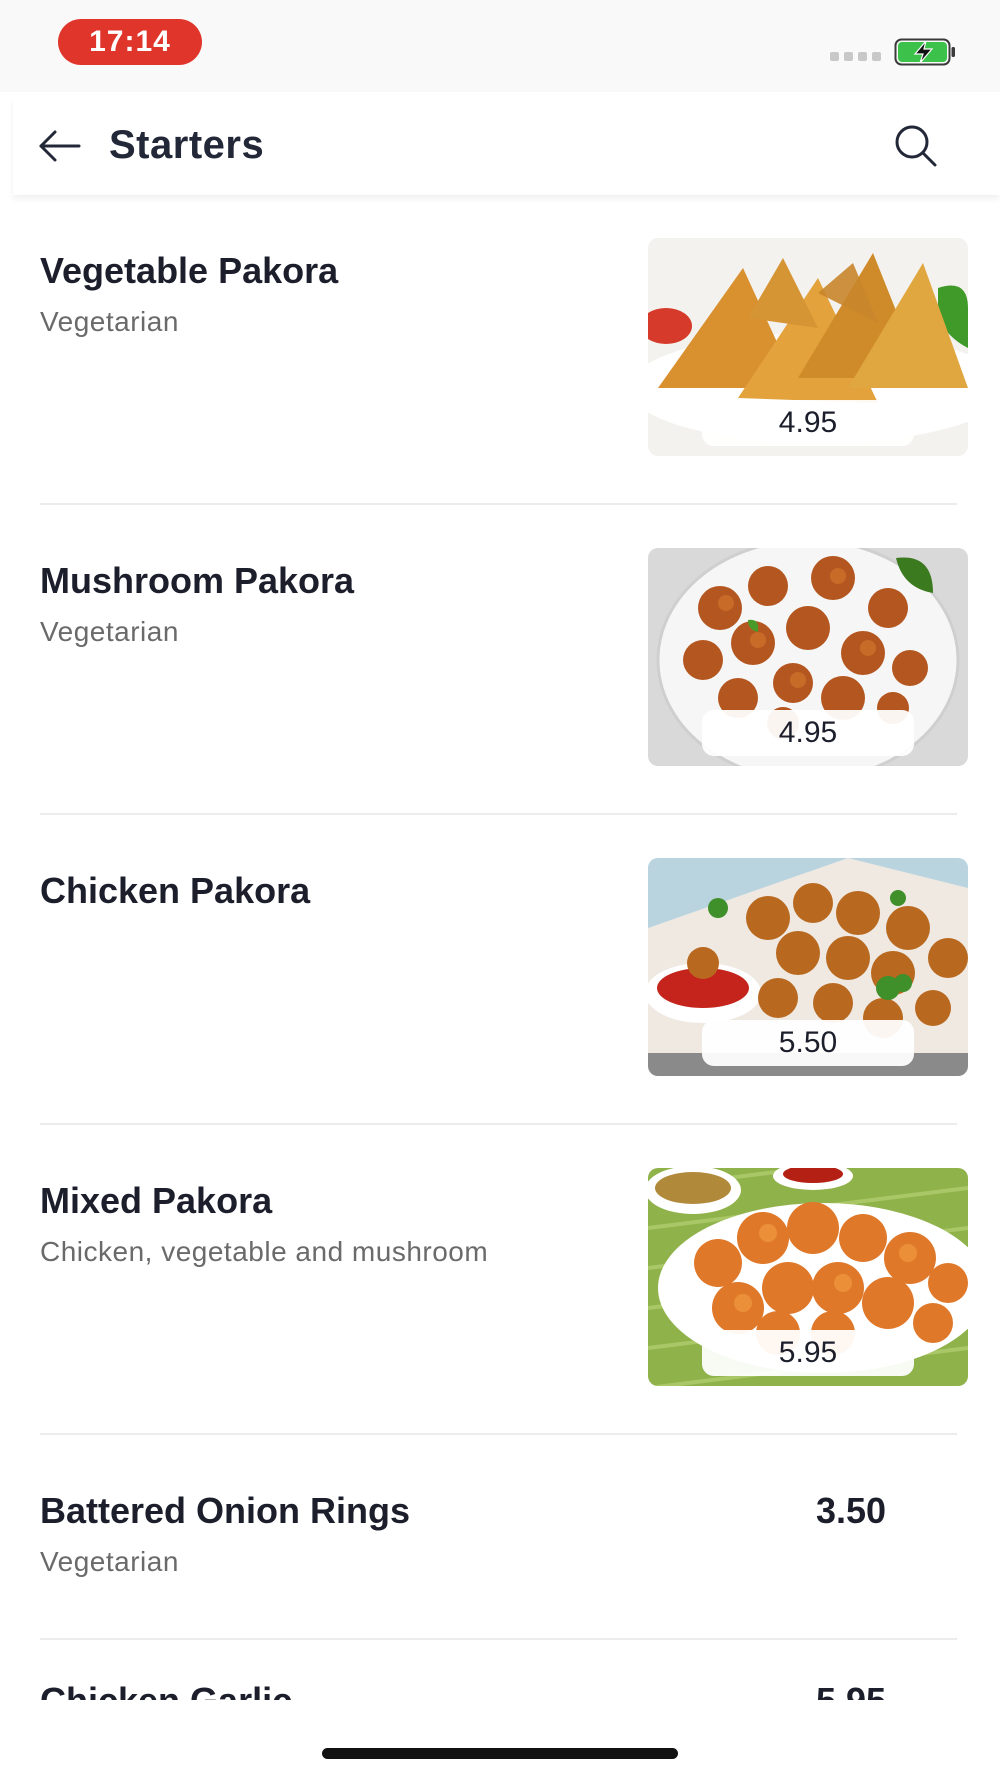 The image size is (1000, 1778). Describe the element at coordinates (166, 1690) in the screenshot. I see `item-name: Chicken Garlic` at that location.